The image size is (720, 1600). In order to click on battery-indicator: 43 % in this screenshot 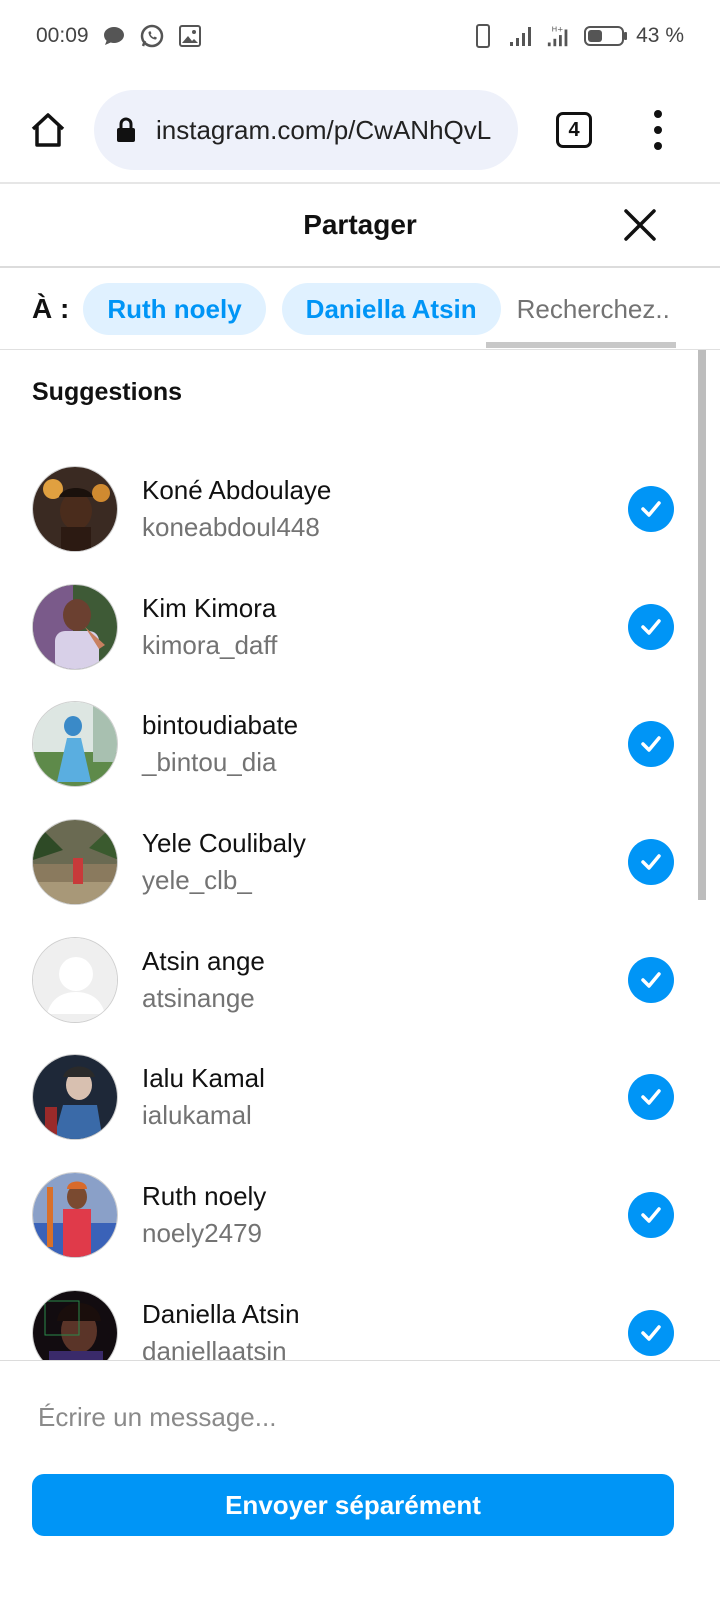, I will do `click(634, 36)`.